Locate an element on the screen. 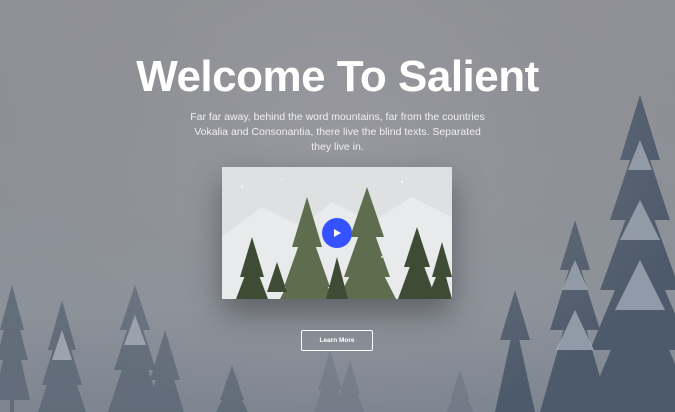 The image size is (675, 412). play-button is located at coordinates (337, 233).